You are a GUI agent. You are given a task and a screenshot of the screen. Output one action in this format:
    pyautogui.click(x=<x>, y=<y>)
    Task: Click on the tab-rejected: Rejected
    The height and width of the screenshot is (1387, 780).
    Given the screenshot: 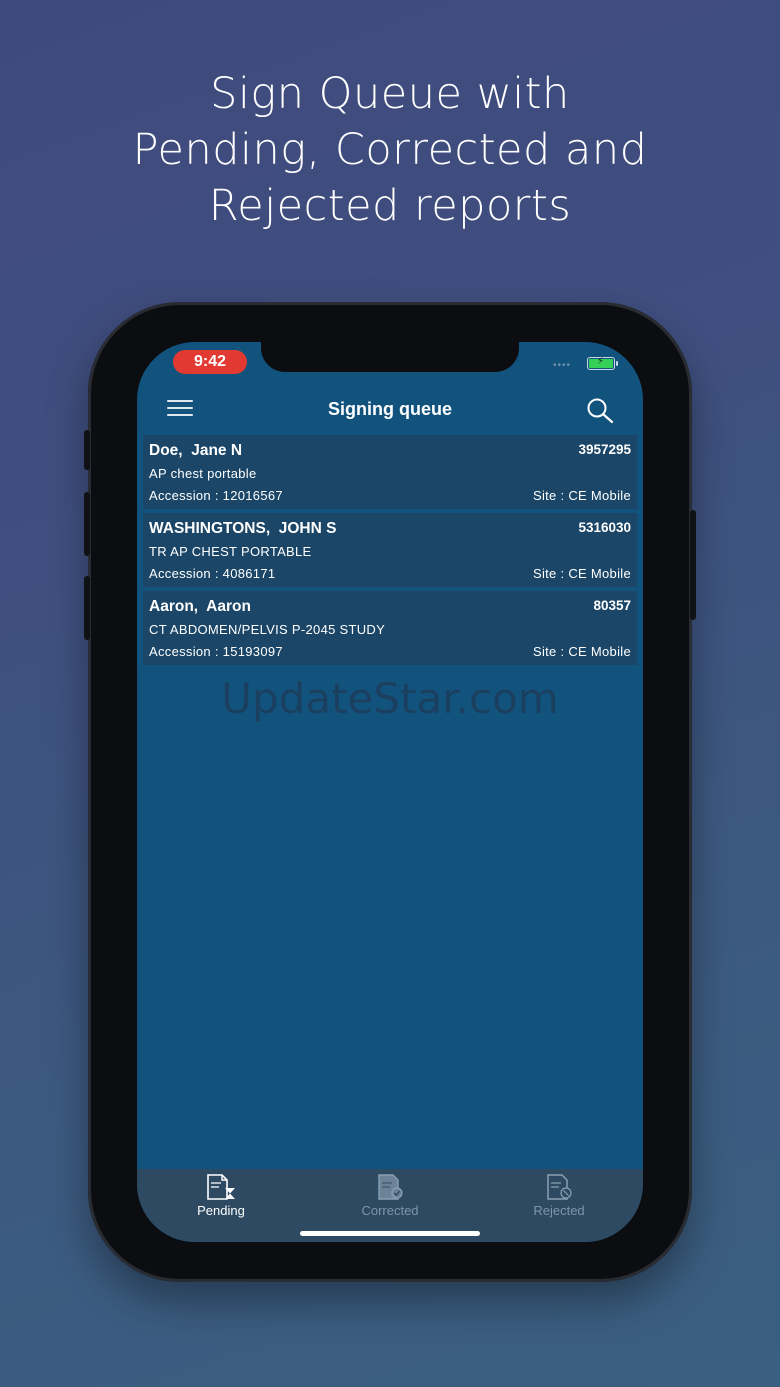 What is the action you would take?
    pyautogui.click(x=559, y=1195)
    